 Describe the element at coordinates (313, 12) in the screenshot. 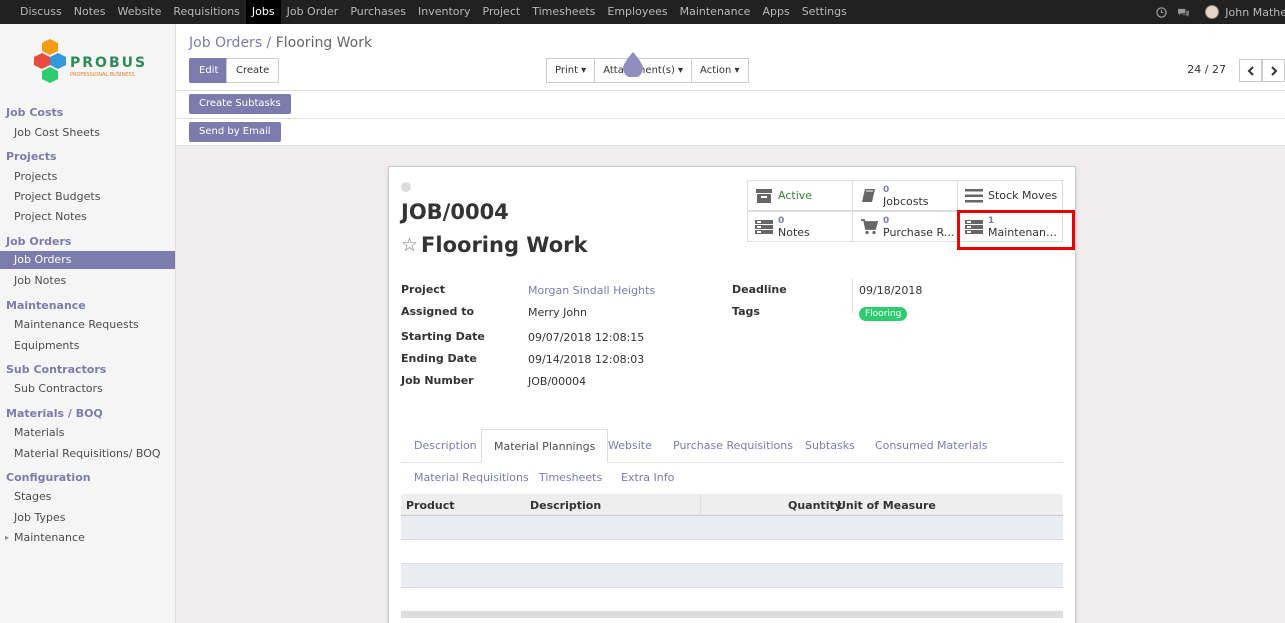

I see `menu-job-order: Job Order` at that location.